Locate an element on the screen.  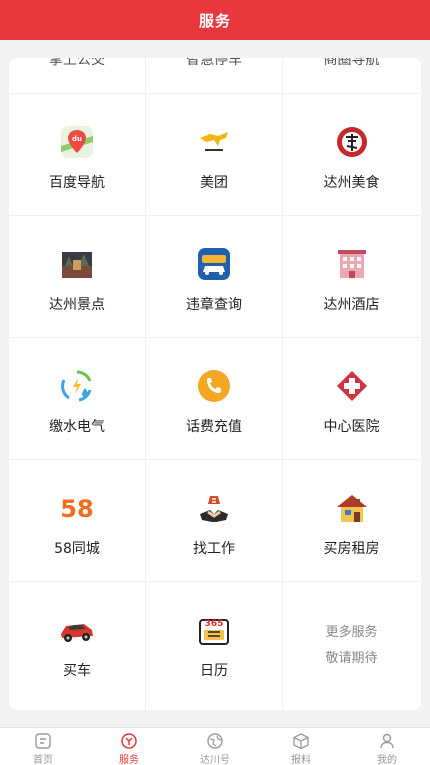
tab-mine: 我的 is located at coordinates (387, 746).